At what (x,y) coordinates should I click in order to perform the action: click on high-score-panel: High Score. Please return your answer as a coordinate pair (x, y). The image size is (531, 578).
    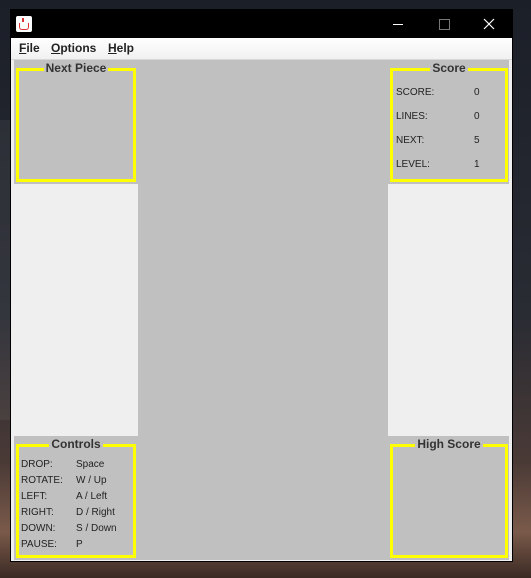
    Looking at the image, I should click on (448, 498).